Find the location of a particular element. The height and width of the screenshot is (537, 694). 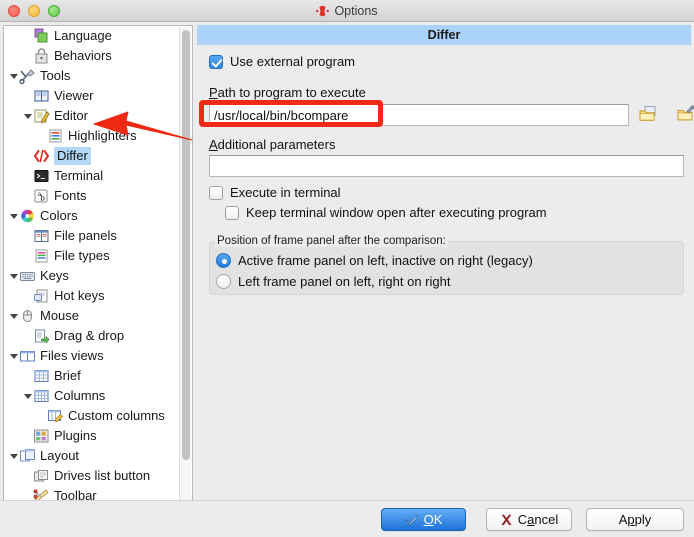

fonts-icon: ab is located at coordinates (41, 196).